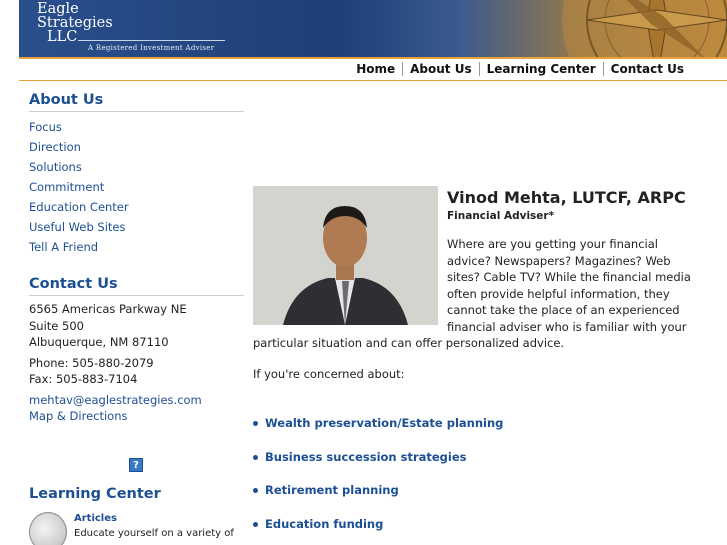 The image size is (727, 545). I want to click on list-item: Education funding, so click(378, 531).